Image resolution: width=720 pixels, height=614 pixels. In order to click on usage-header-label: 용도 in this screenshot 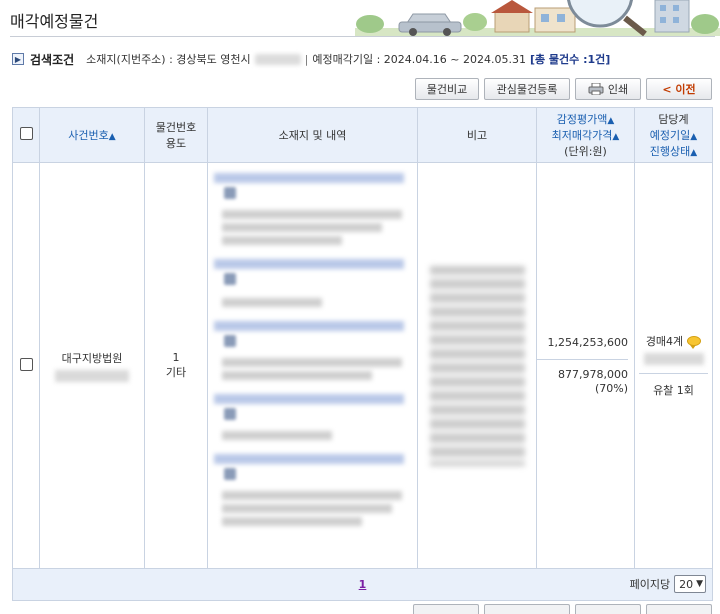, I will do `click(176, 143)`.